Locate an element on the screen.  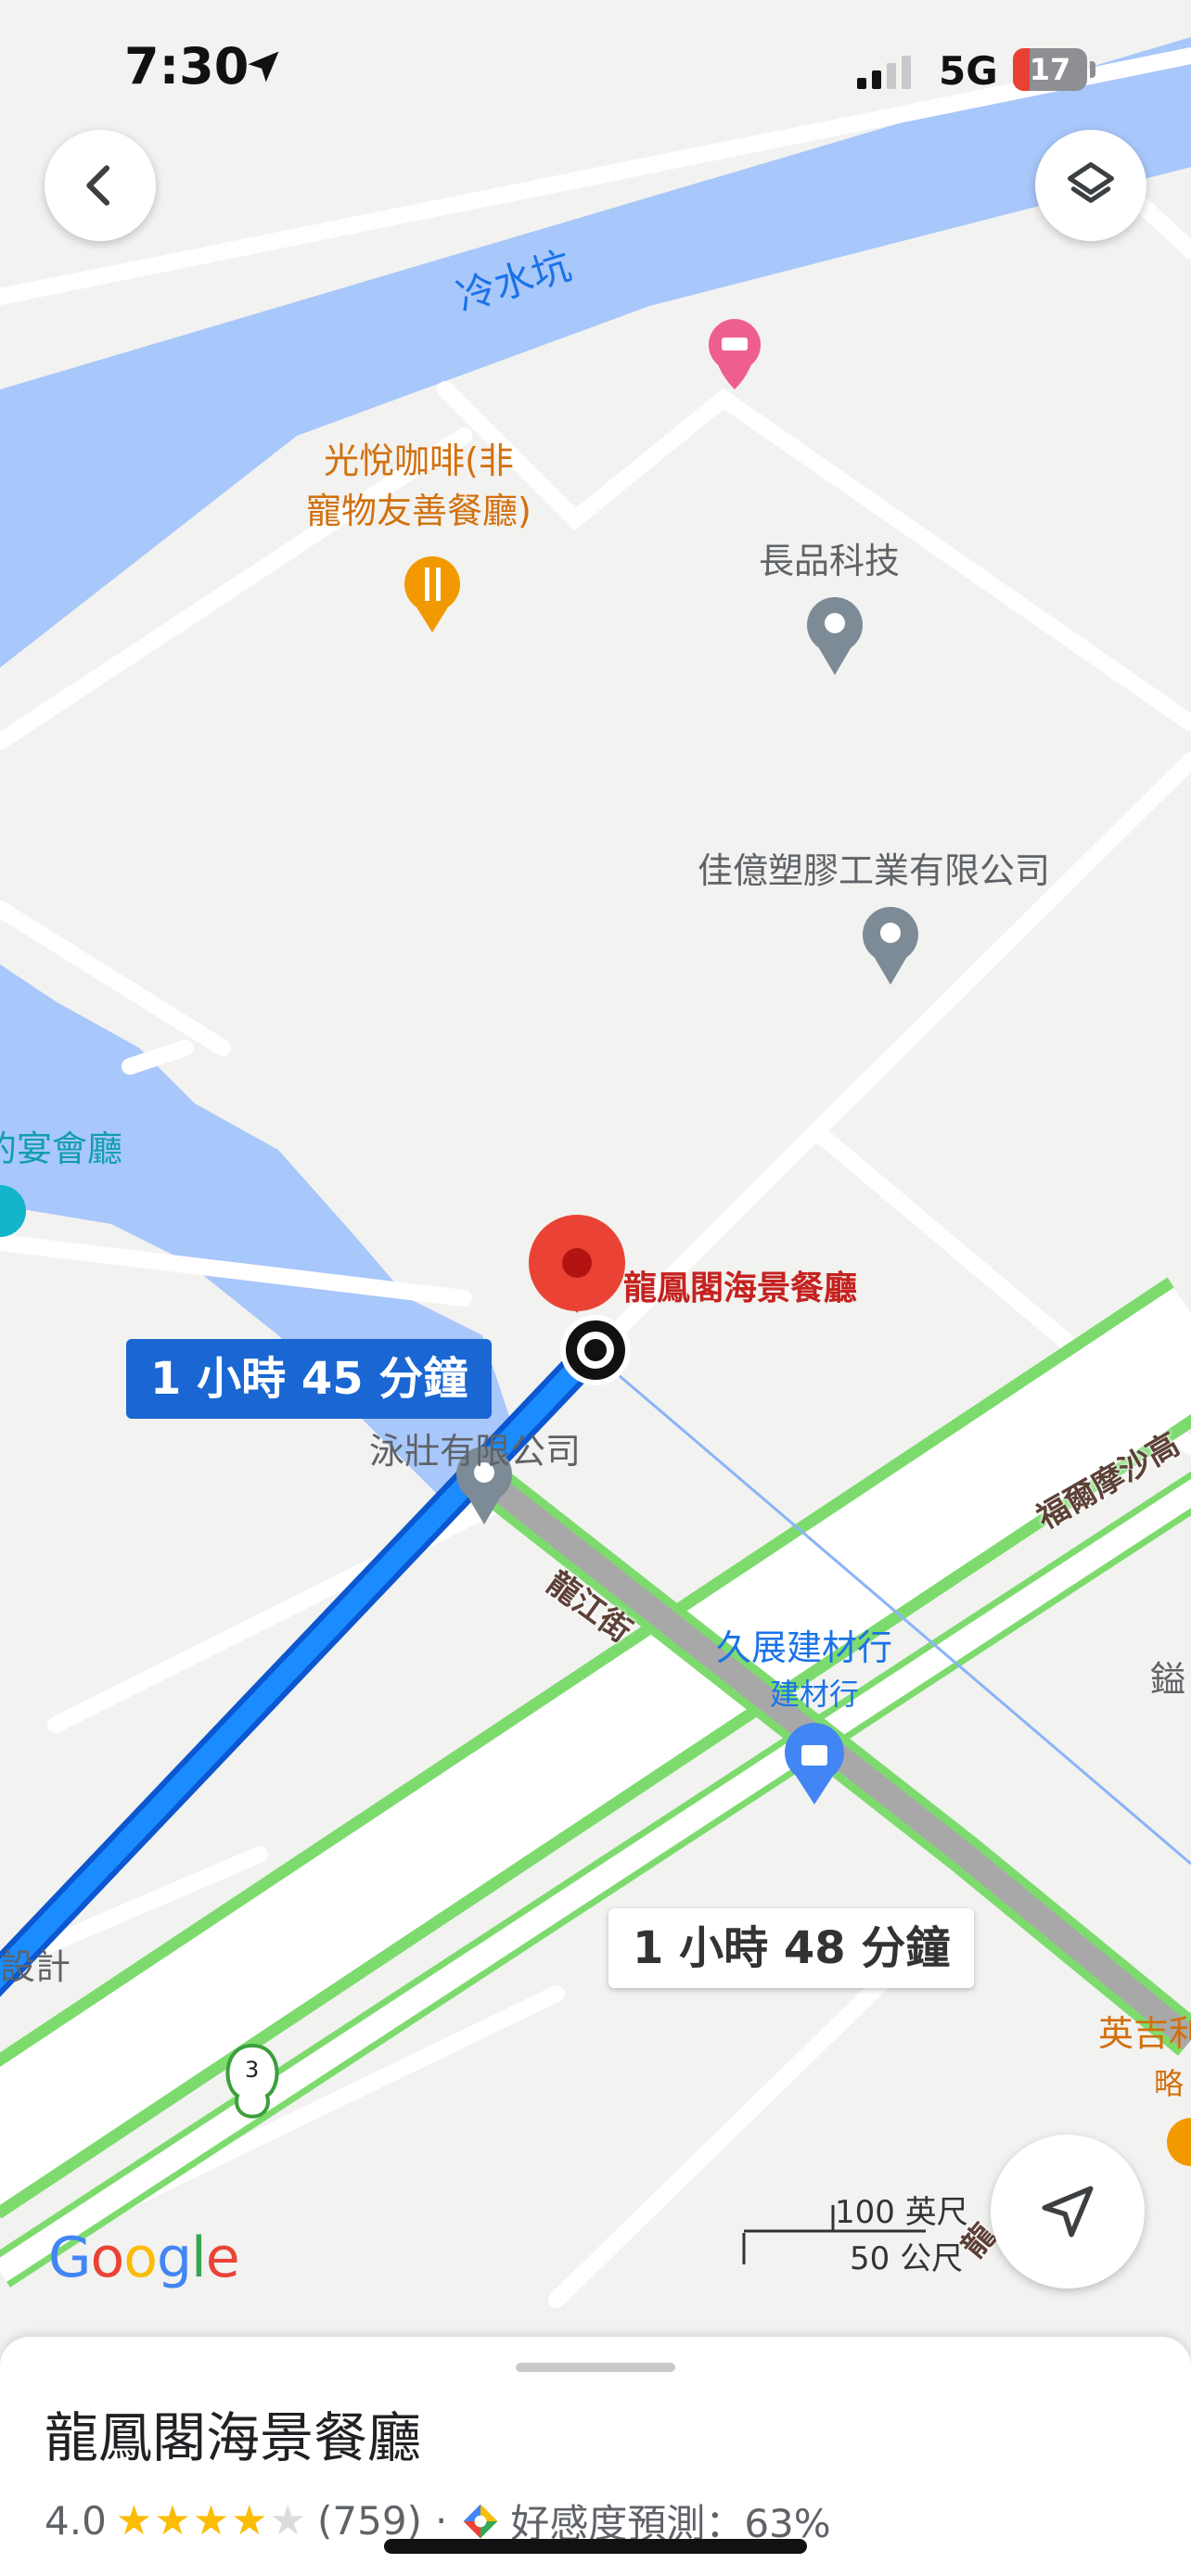
edge-label-bottom: 英吉利 is located at coordinates (1144, 2034).